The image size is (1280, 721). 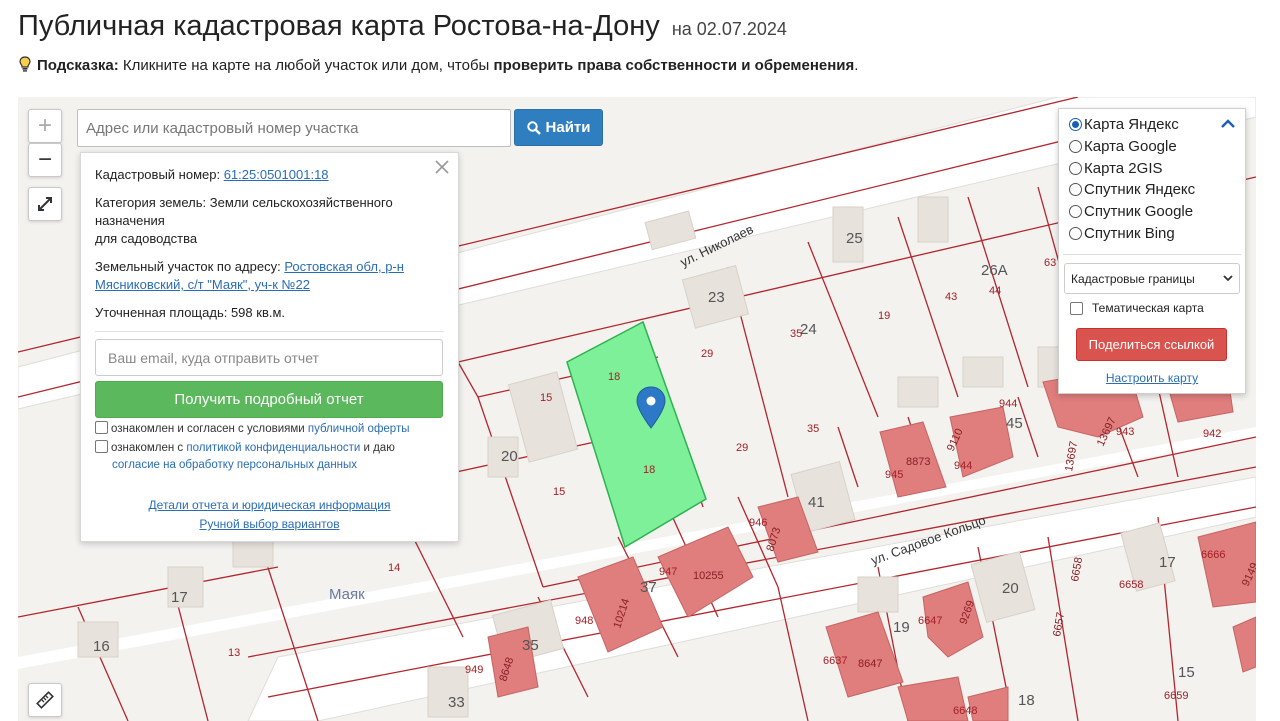 What do you see at coordinates (708, 576) in the screenshot?
I see `svg-text: 10255` at bounding box center [708, 576].